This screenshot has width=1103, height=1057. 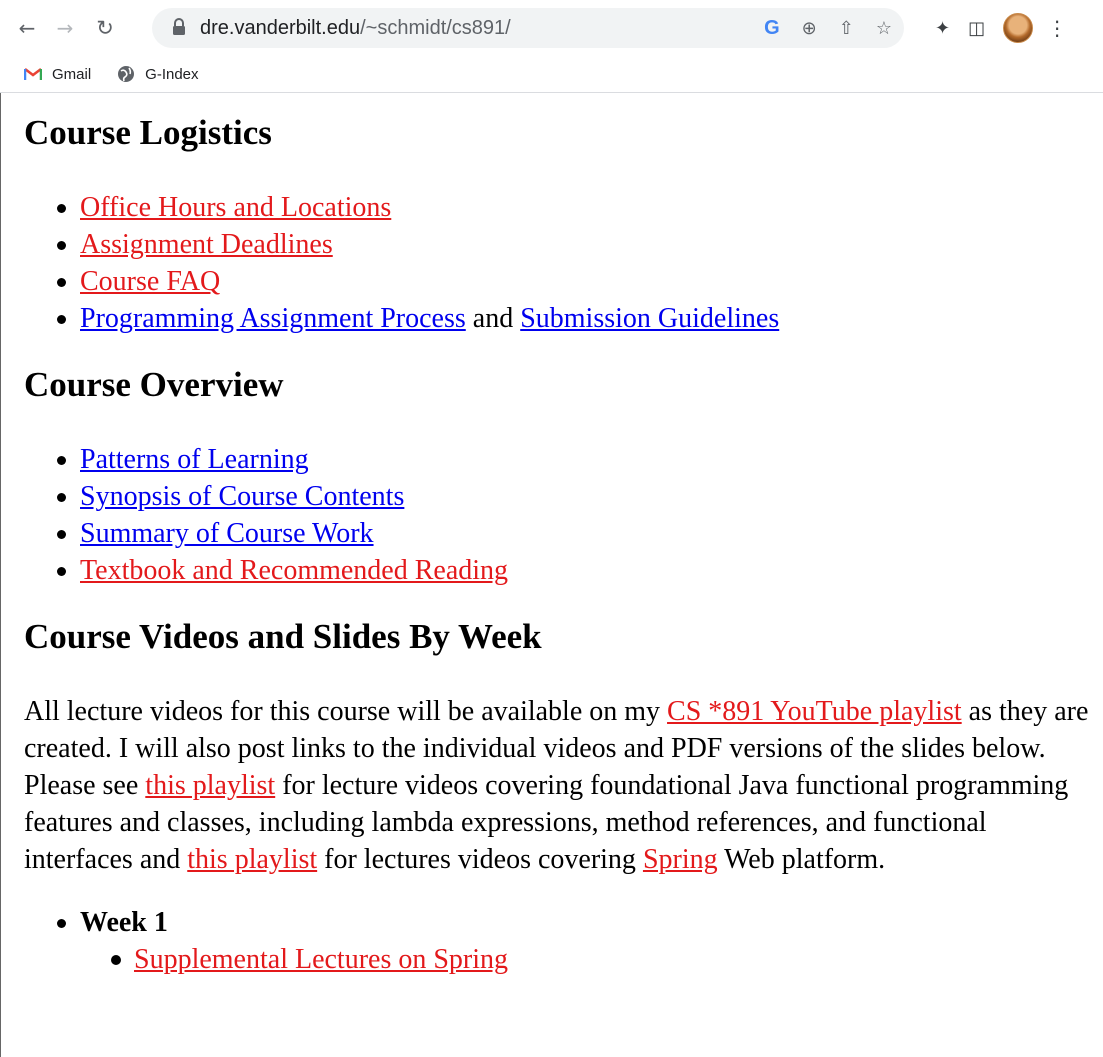 I want to click on link-summary-course-work: Summary of Course Work, so click(x=227, y=533).